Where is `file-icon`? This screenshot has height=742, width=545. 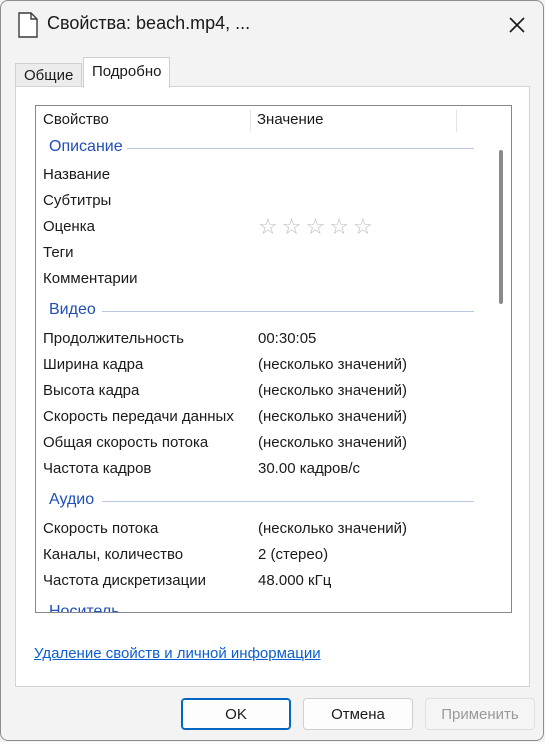 file-icon is located at coordinates (28, 25).